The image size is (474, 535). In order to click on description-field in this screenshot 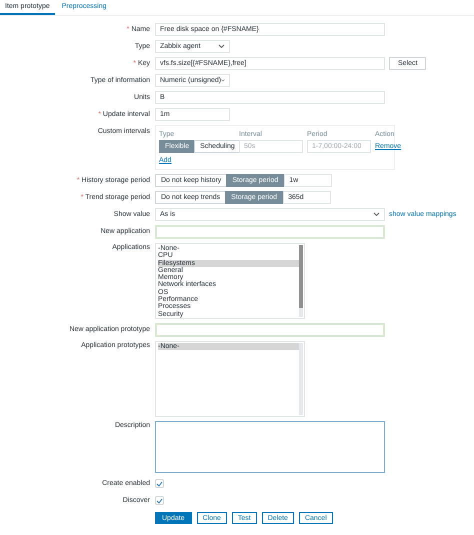, I will do `click(270, 447)`.